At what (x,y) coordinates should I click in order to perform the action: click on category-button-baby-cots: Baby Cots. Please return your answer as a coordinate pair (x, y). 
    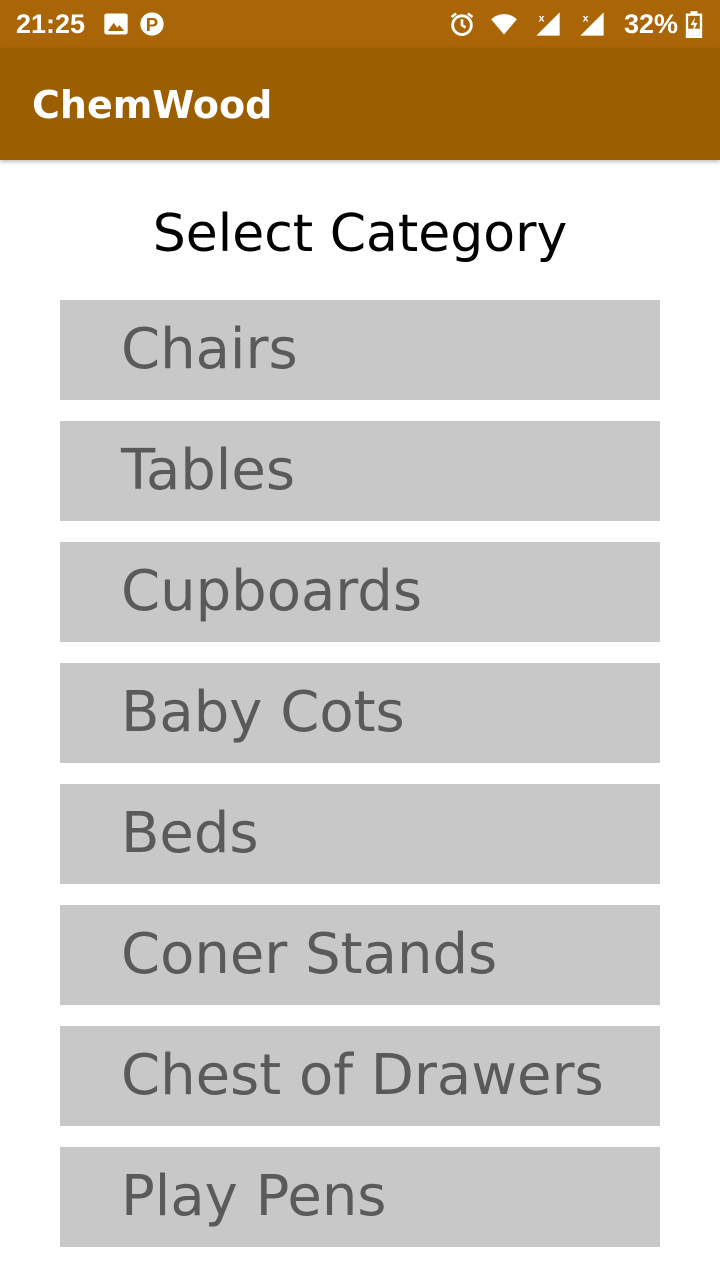
    Looking at the image, I should click on (360, 713).